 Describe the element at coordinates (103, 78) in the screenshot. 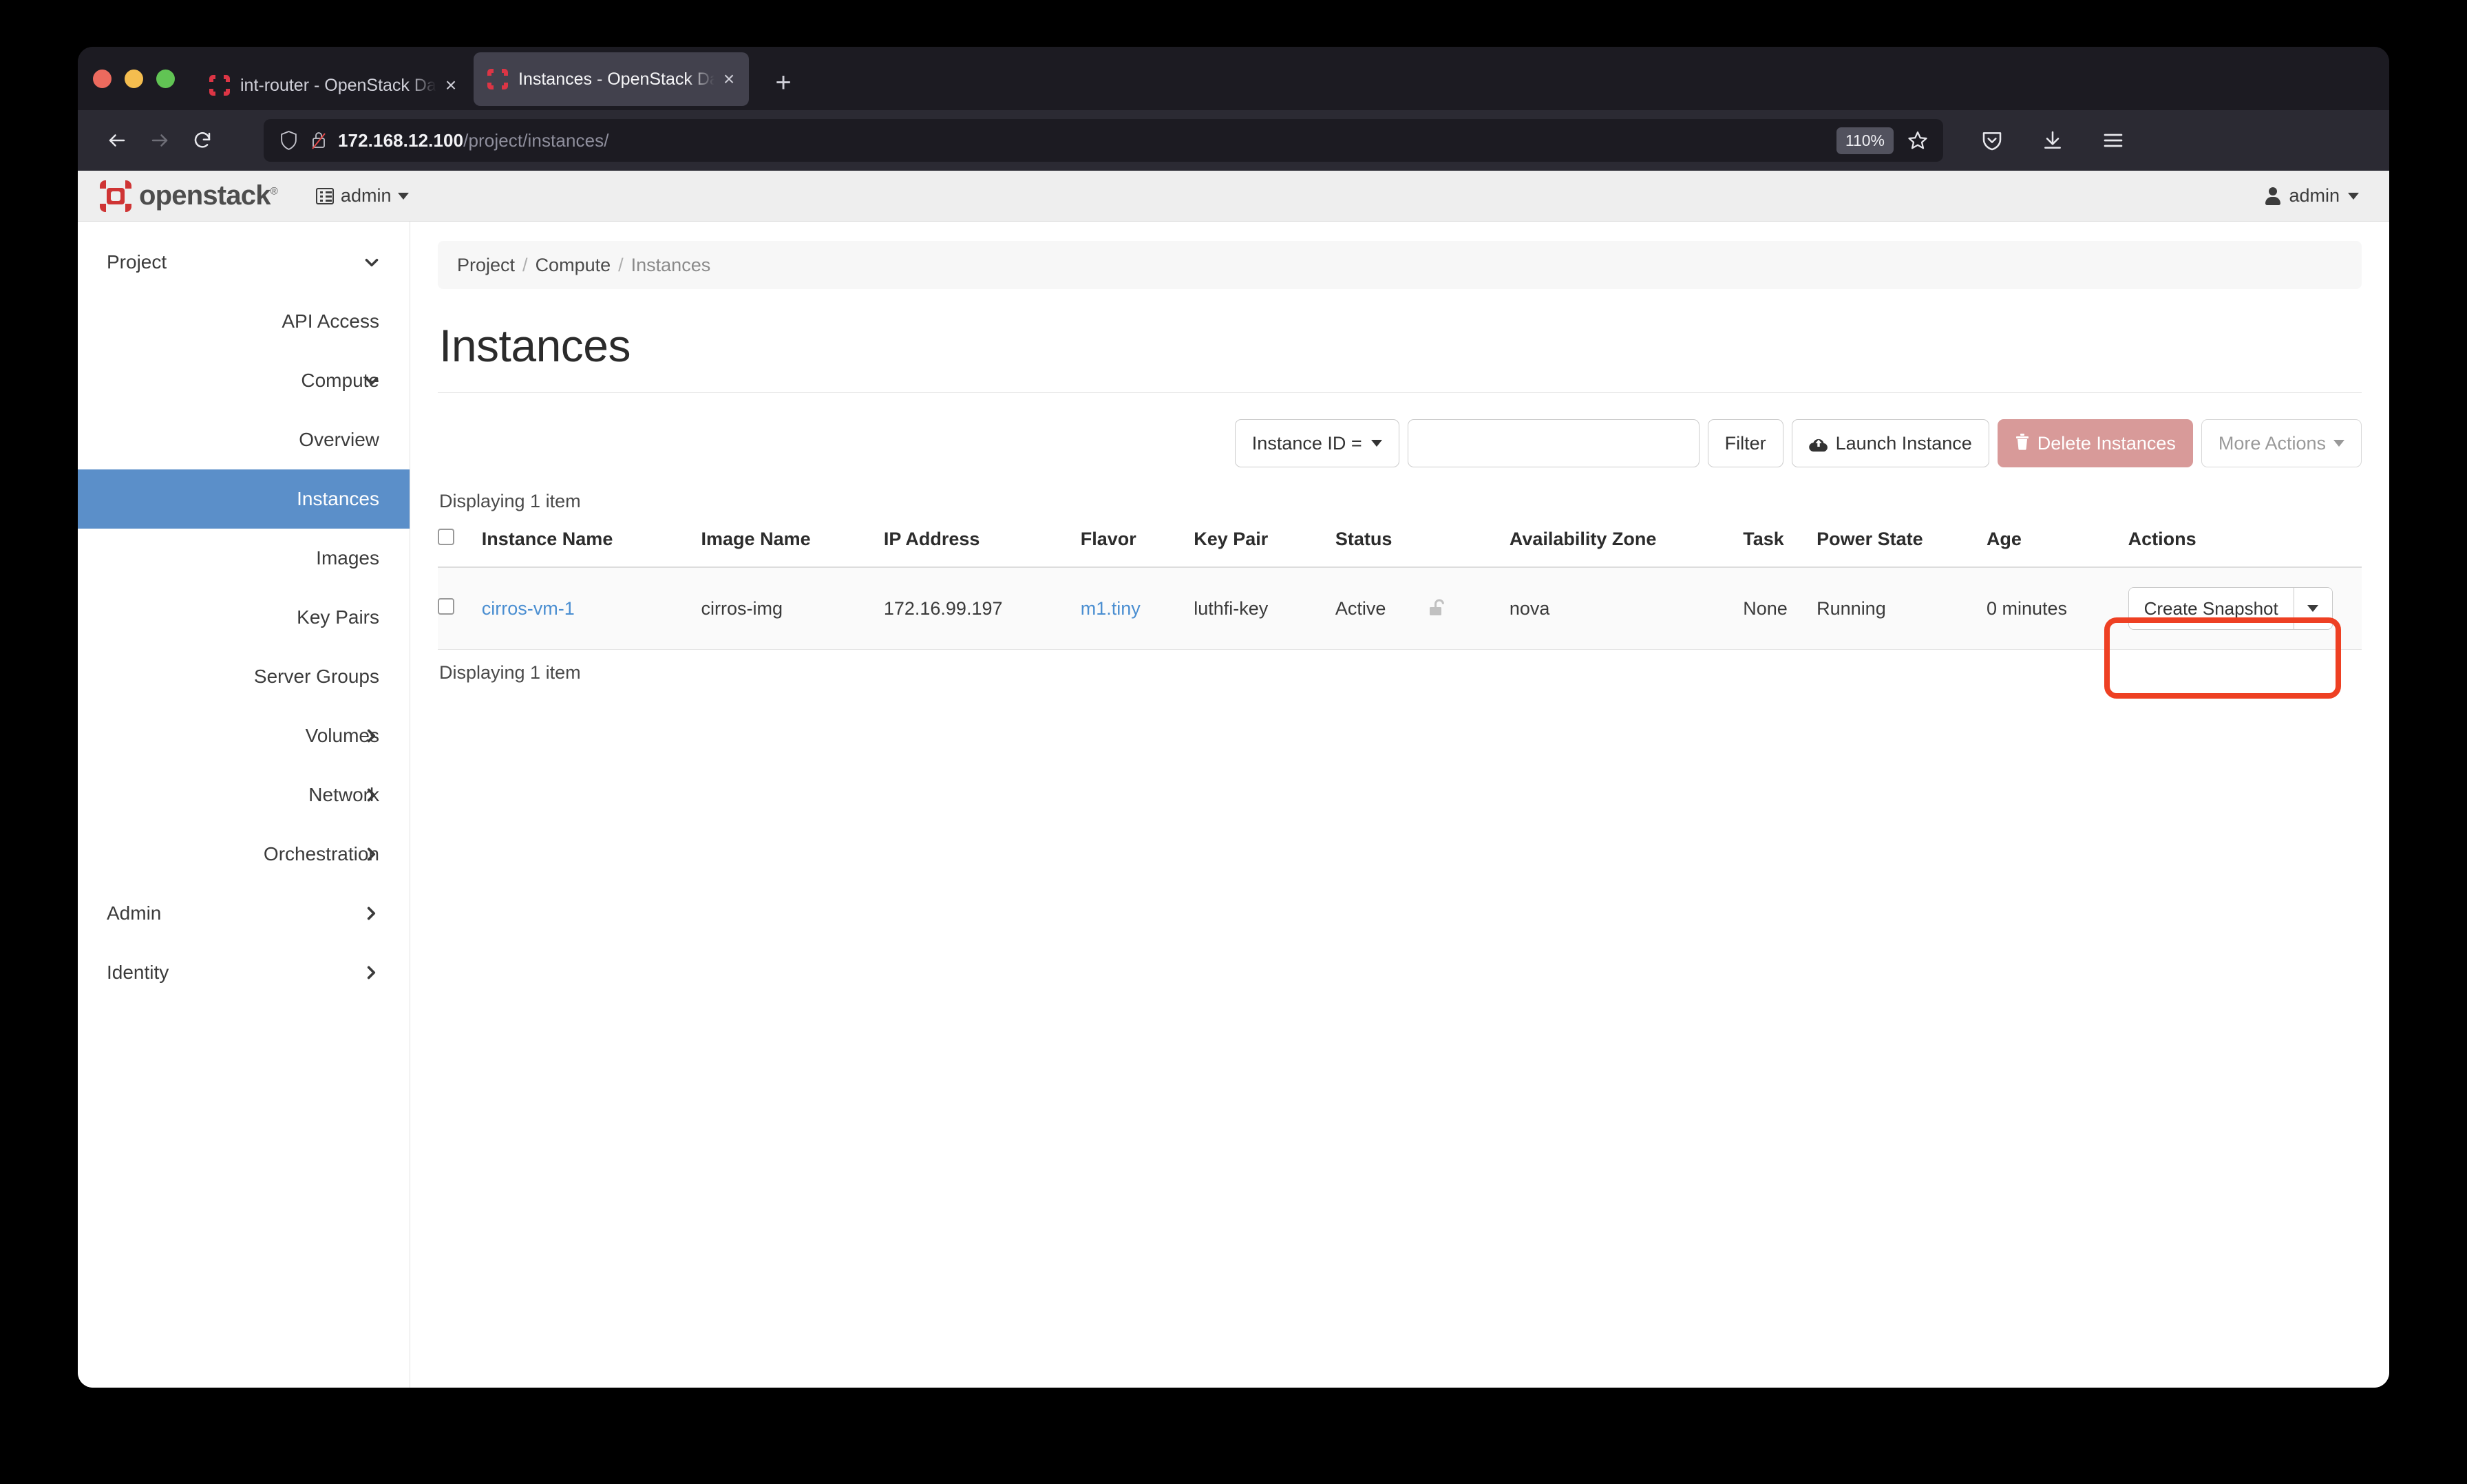

I see `close-window-button` at that location.